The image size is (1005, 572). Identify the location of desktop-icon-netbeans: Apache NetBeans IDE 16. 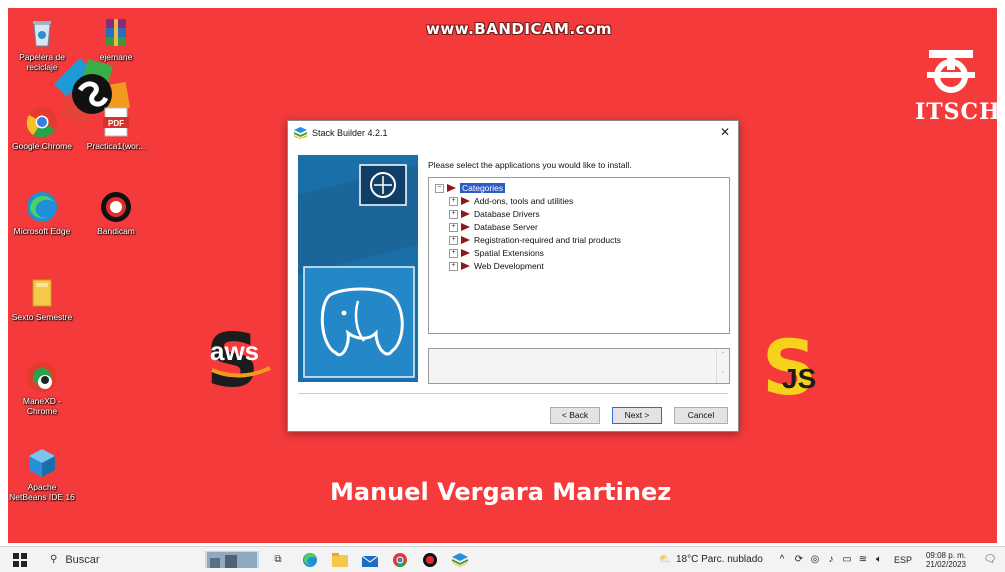
(42, 474).